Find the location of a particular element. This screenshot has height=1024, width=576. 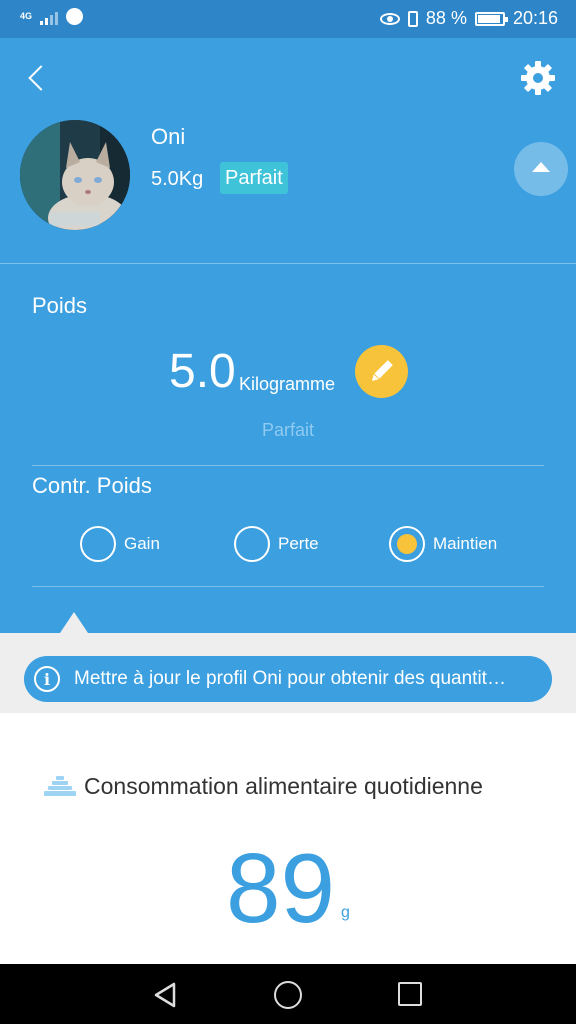

pointer-arrow is located at coordinates (74, 622).